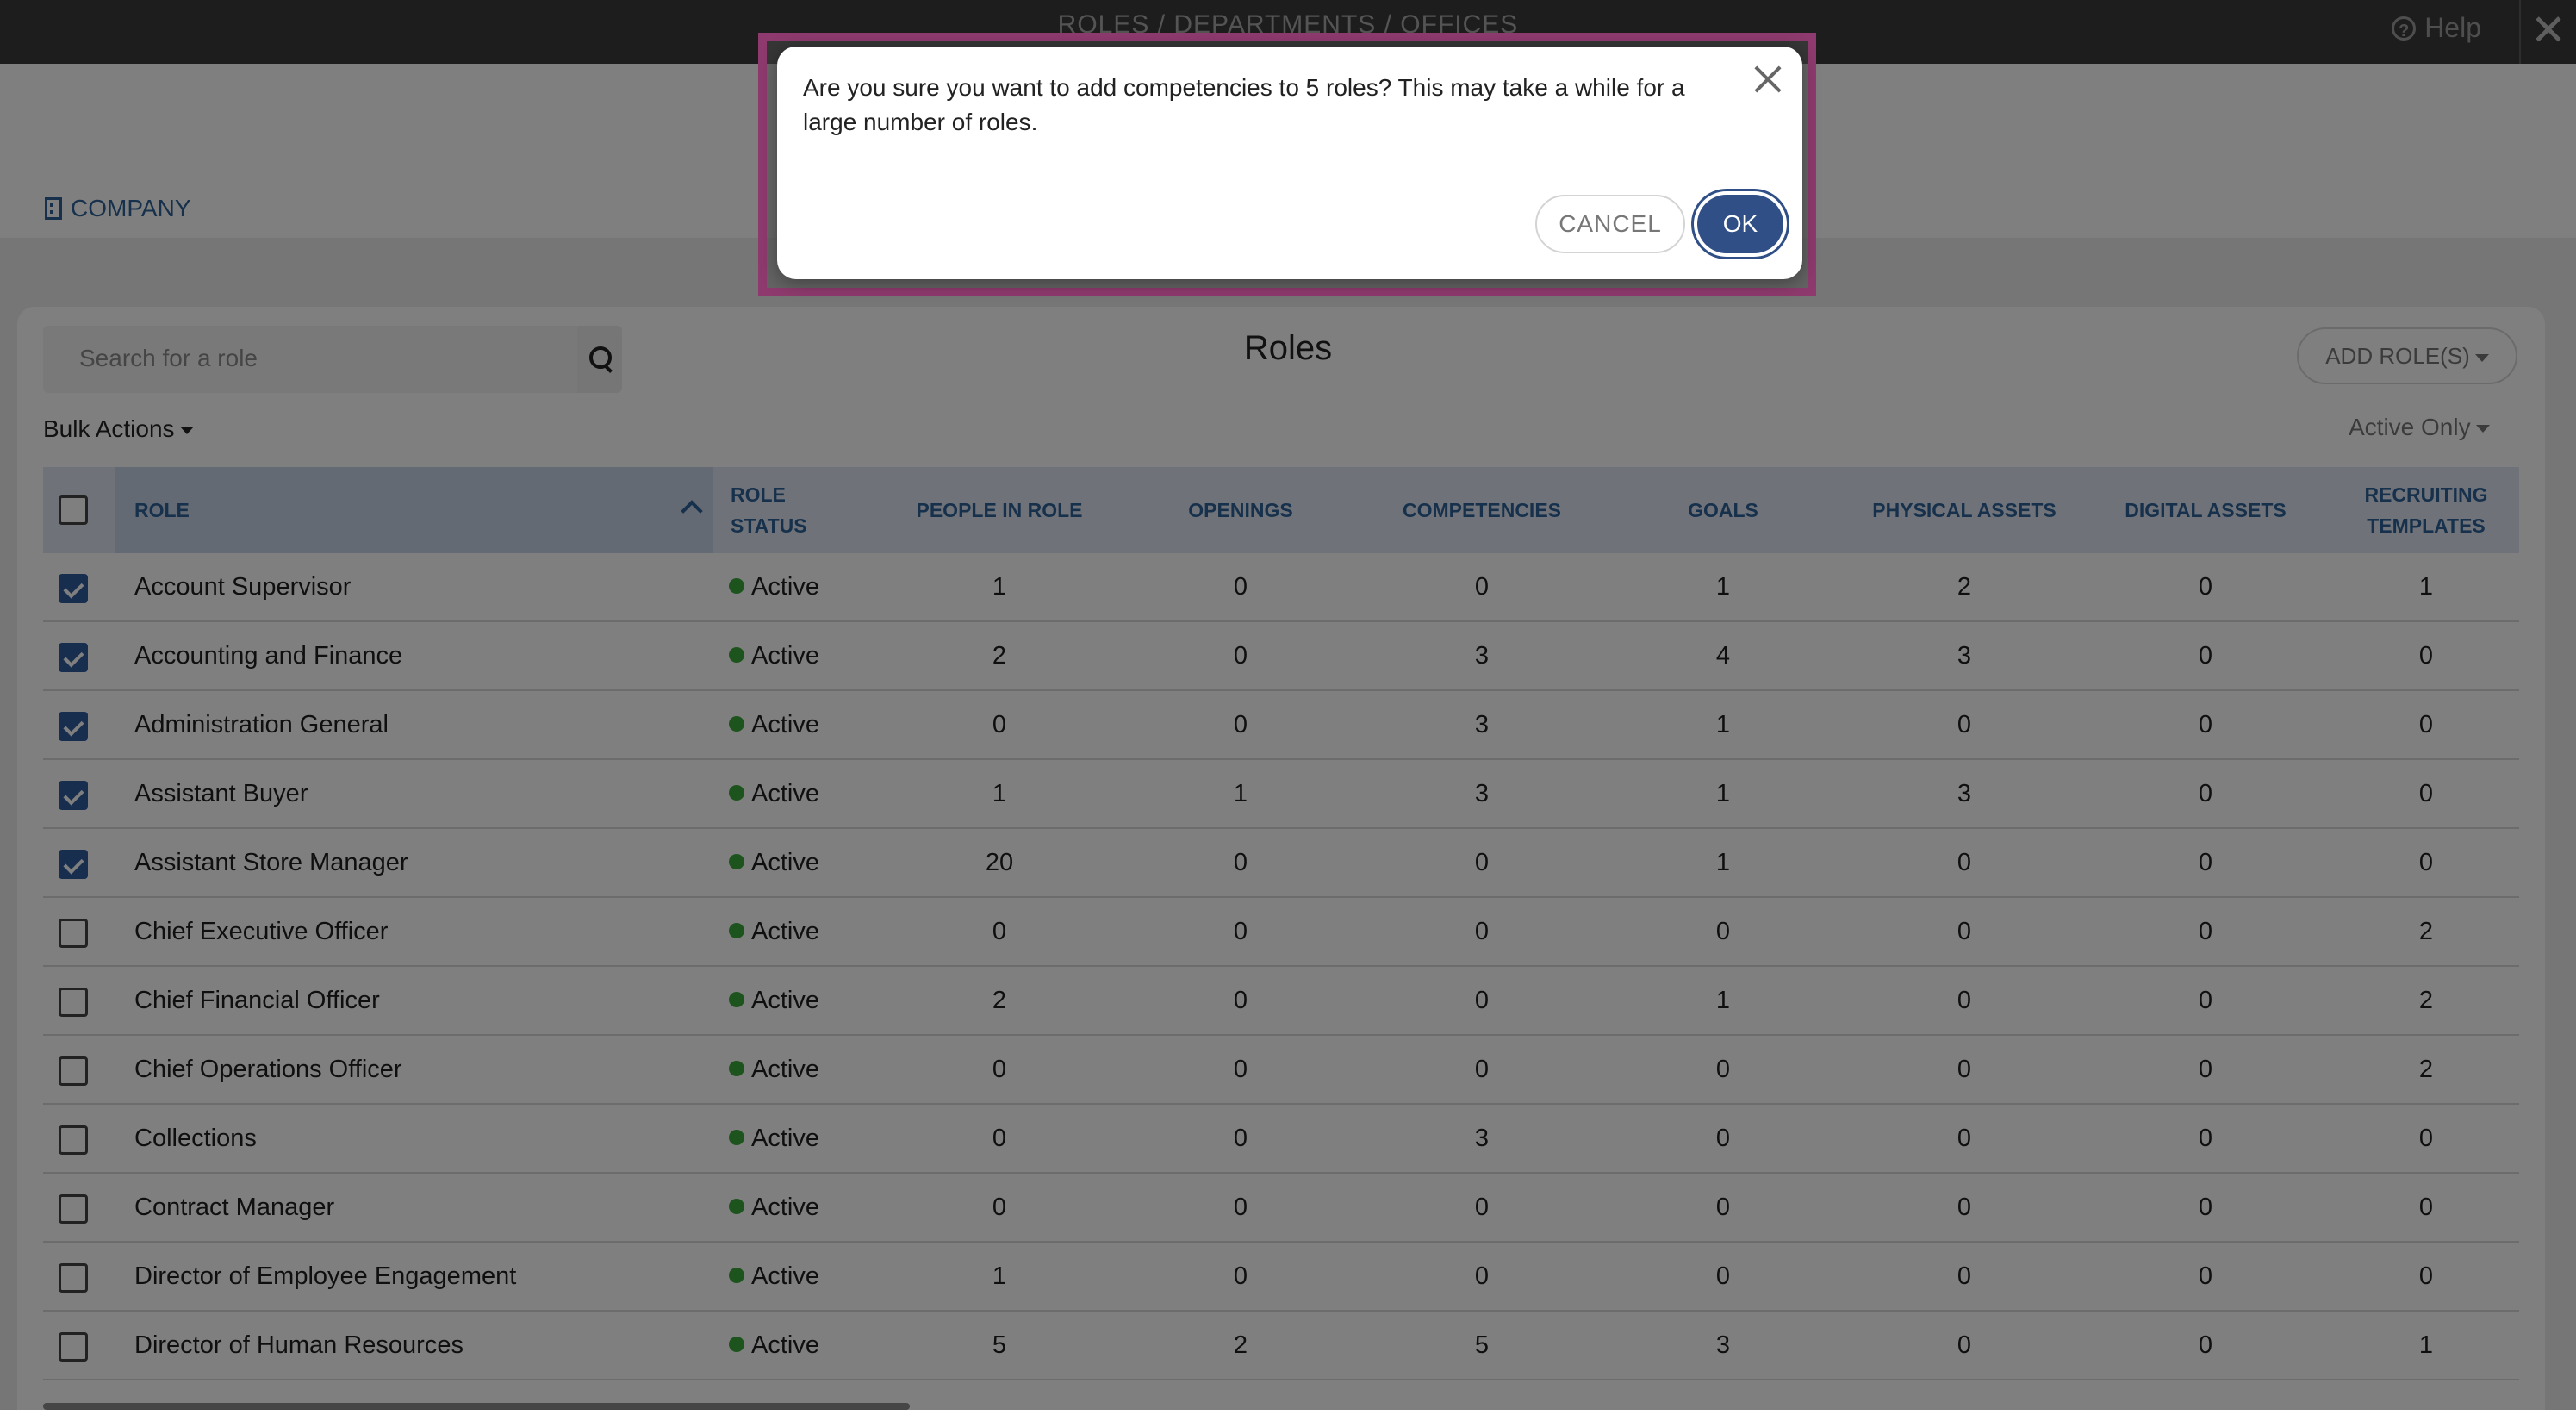 The height and width of the screenshot is (1427, 2576). I want to click on cancel-button: CANCEL, so click(1610, 224).